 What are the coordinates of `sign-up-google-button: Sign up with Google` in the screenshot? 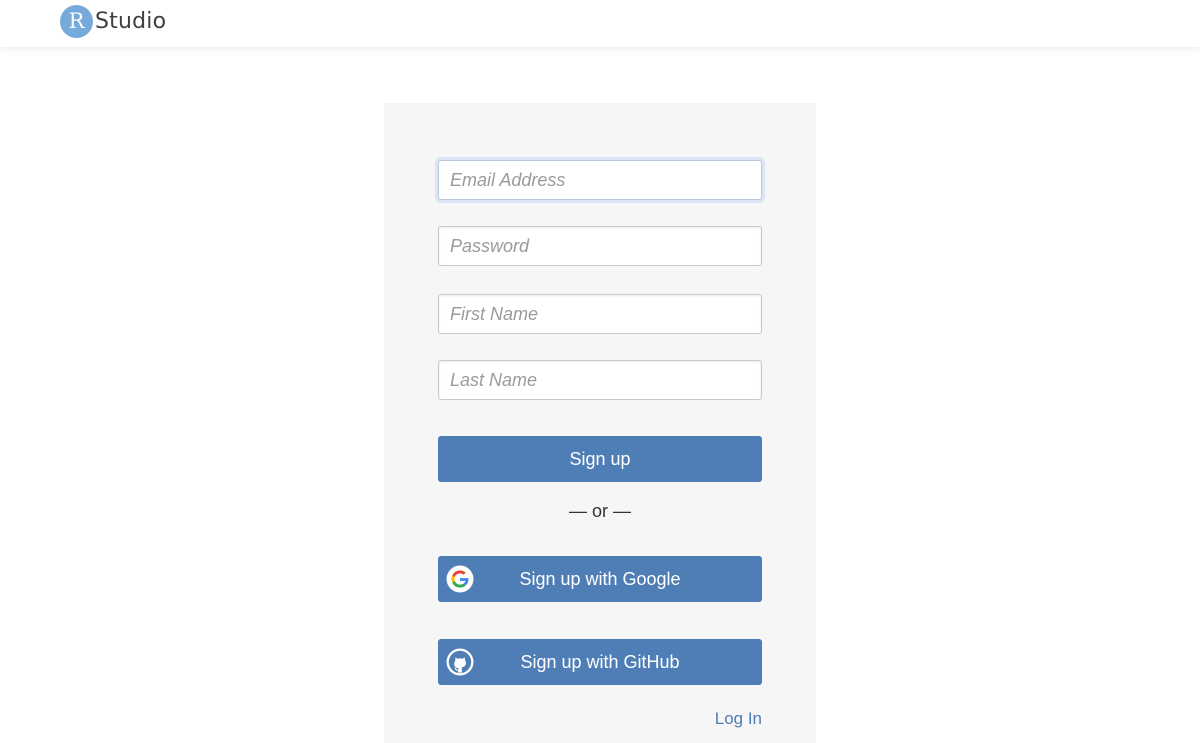 It's located at (600, 579).